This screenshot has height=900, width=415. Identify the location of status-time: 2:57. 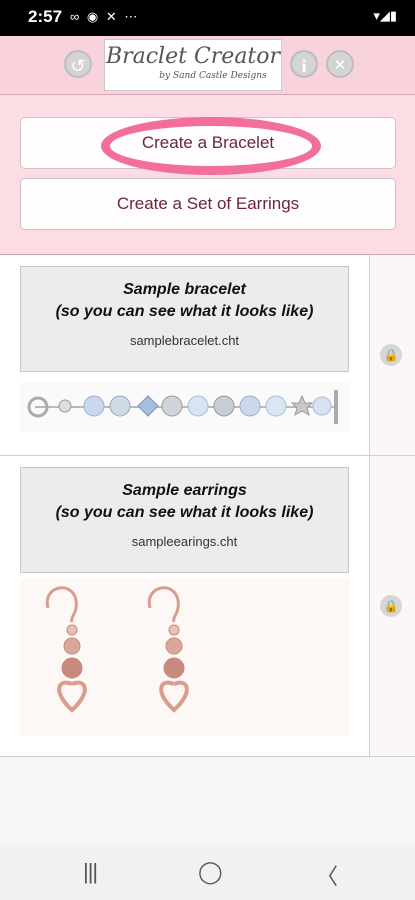
(45, 16).